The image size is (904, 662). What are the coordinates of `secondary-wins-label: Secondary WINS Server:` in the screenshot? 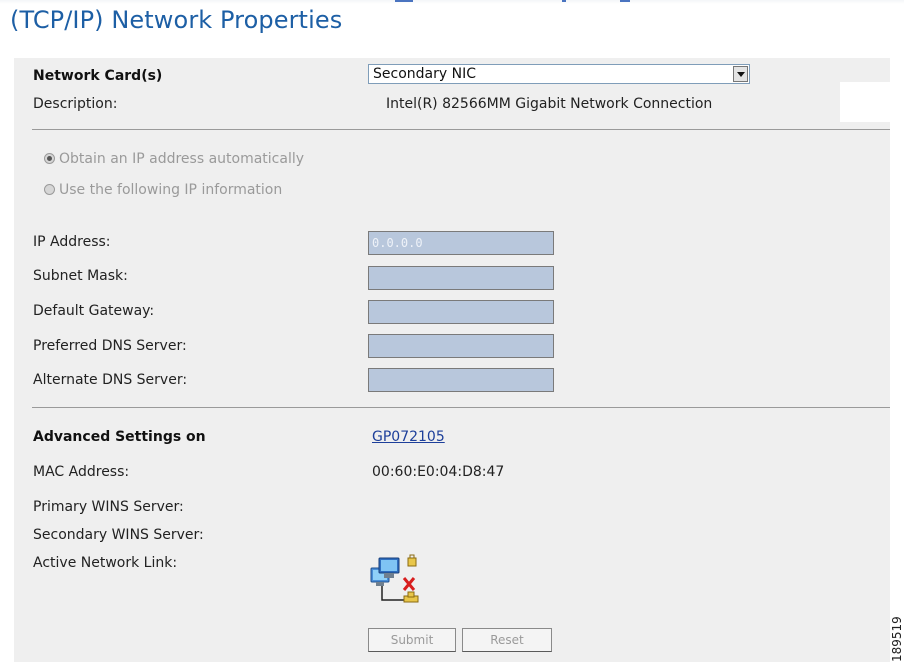 It's located at (118, 535).